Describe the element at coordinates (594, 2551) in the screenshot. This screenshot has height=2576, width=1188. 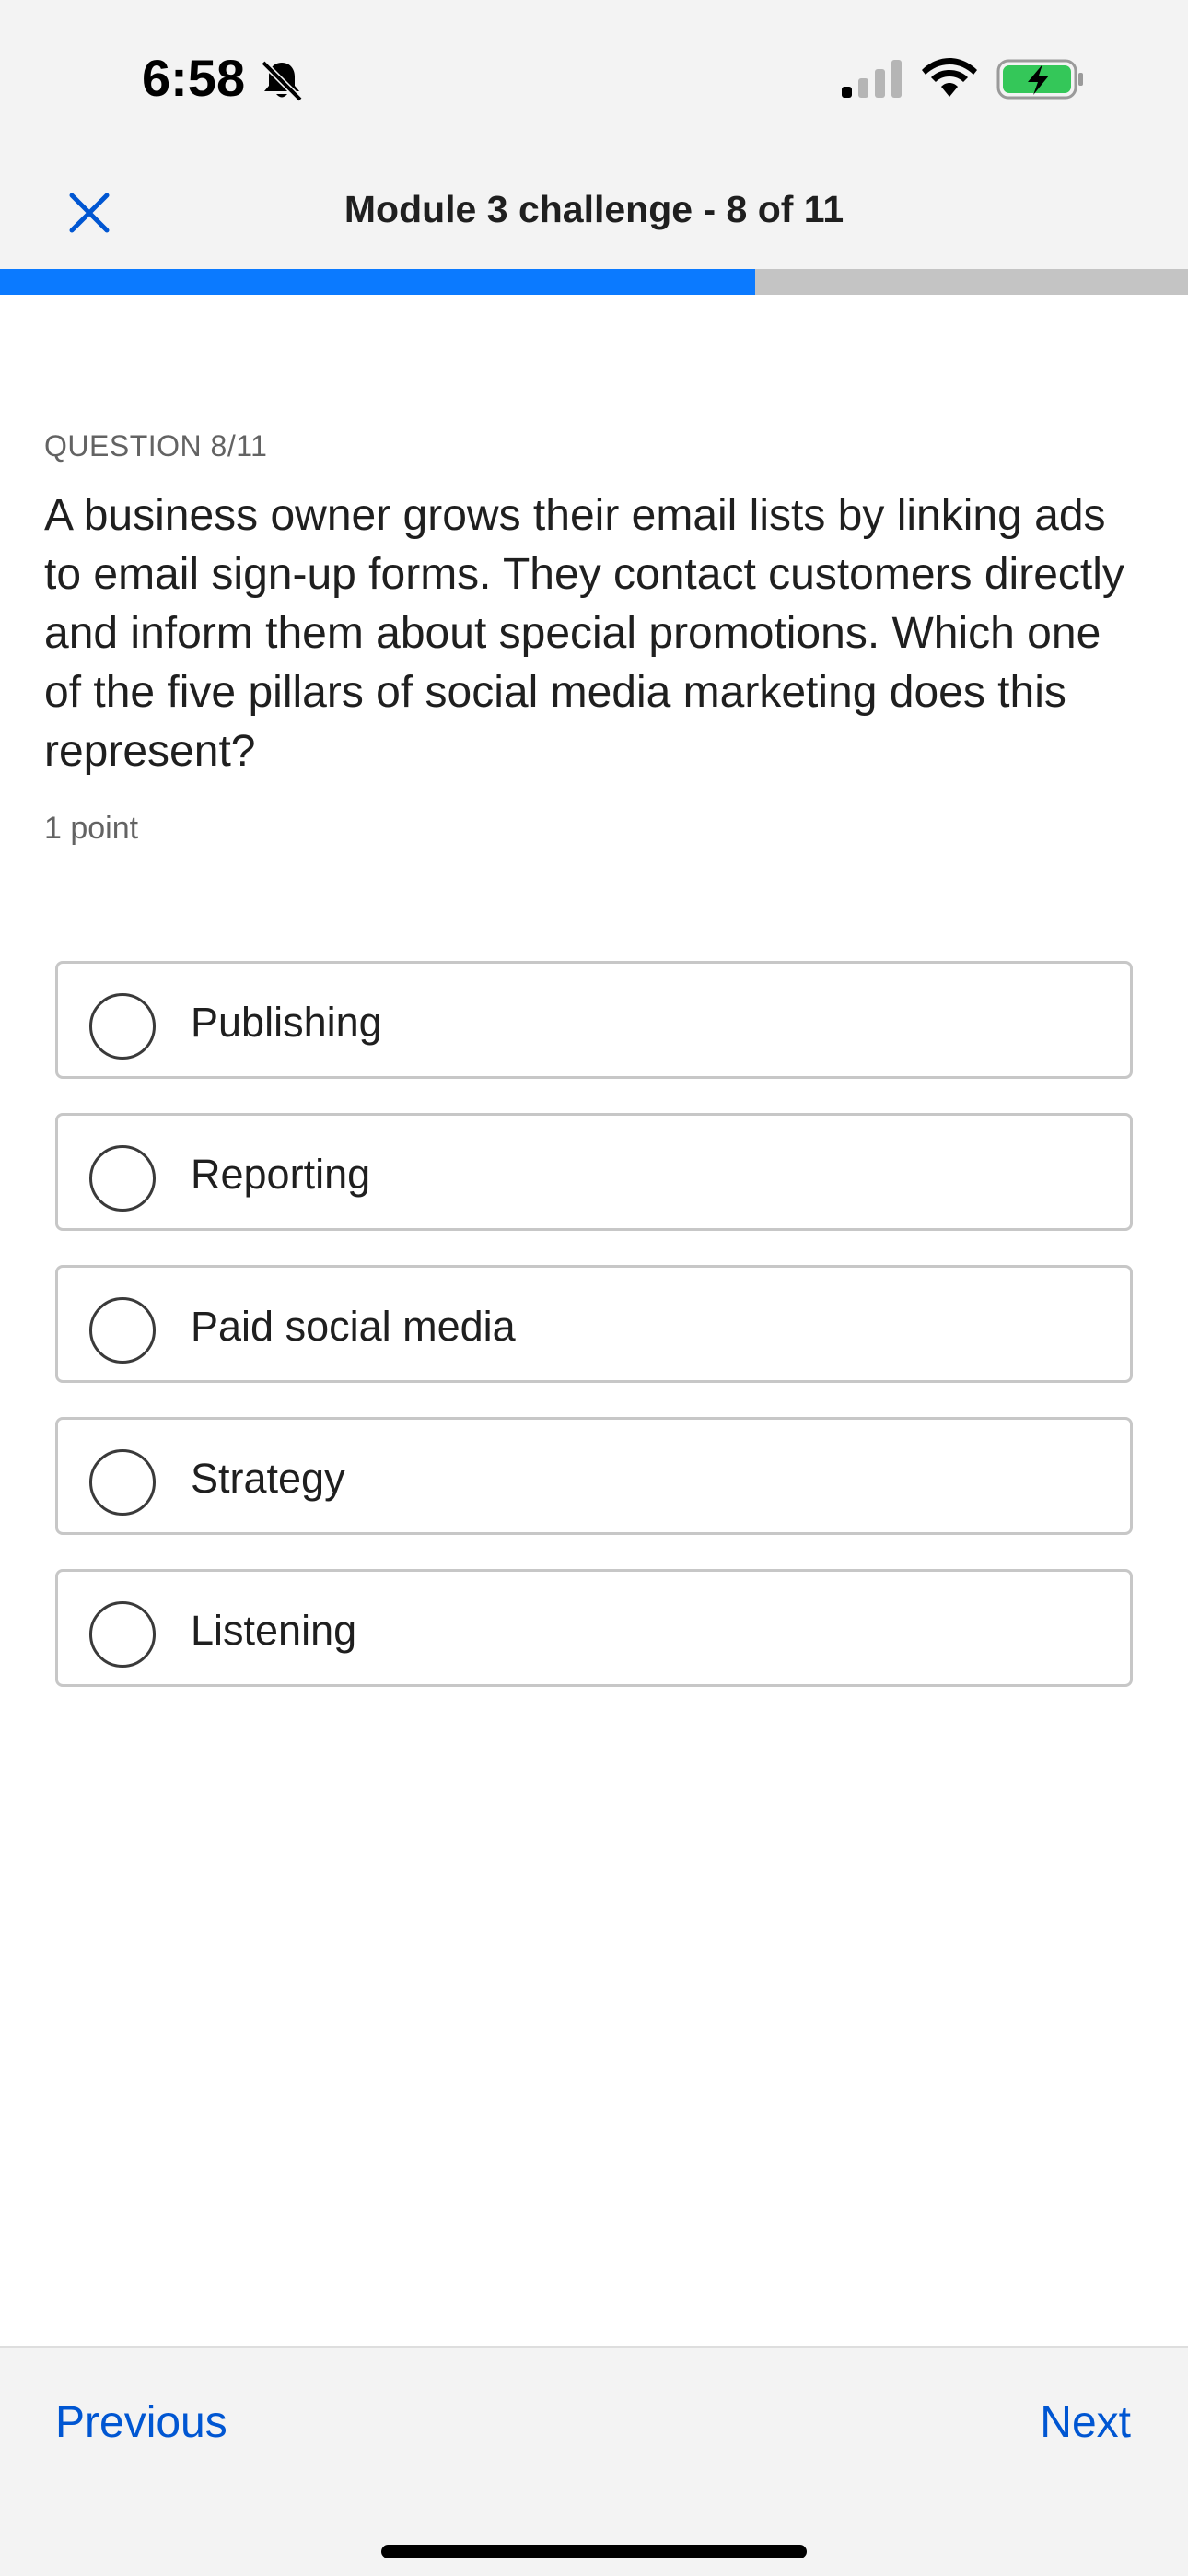
I see `home-indicator` at that location.